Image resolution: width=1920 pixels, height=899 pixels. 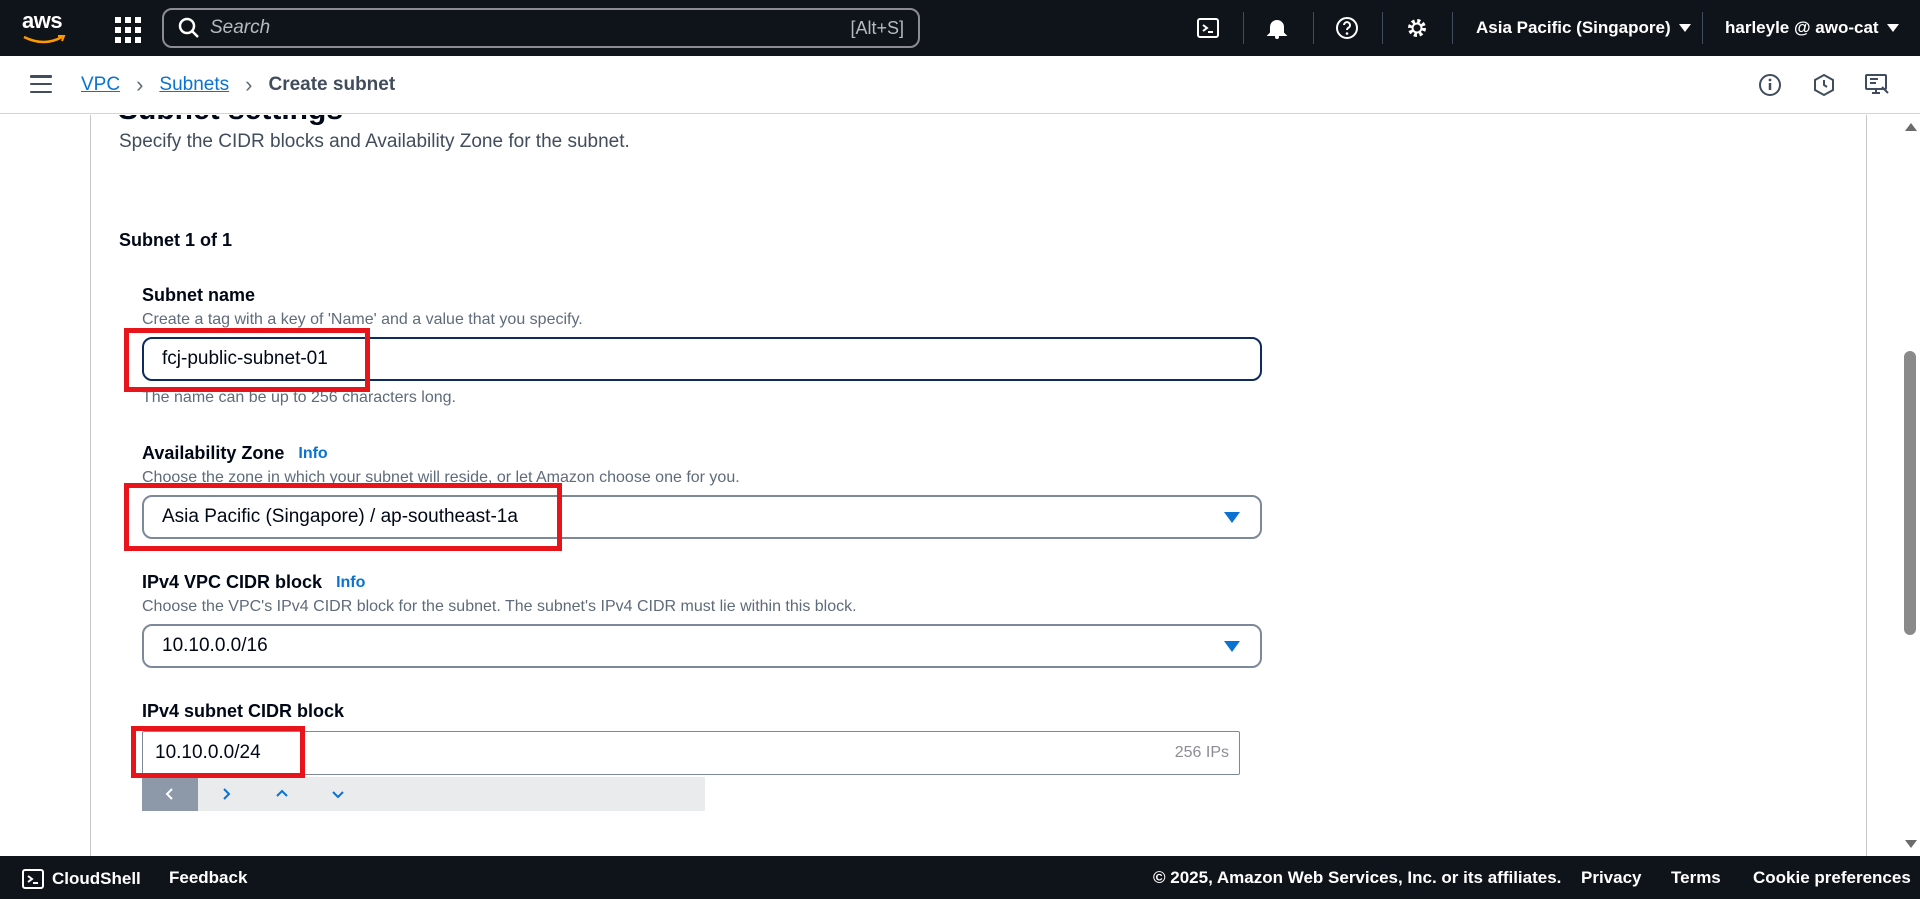 What do you see at coordinates (530, 28) in the screenshot?
I see `search-input` at bounding box center [530, 28].